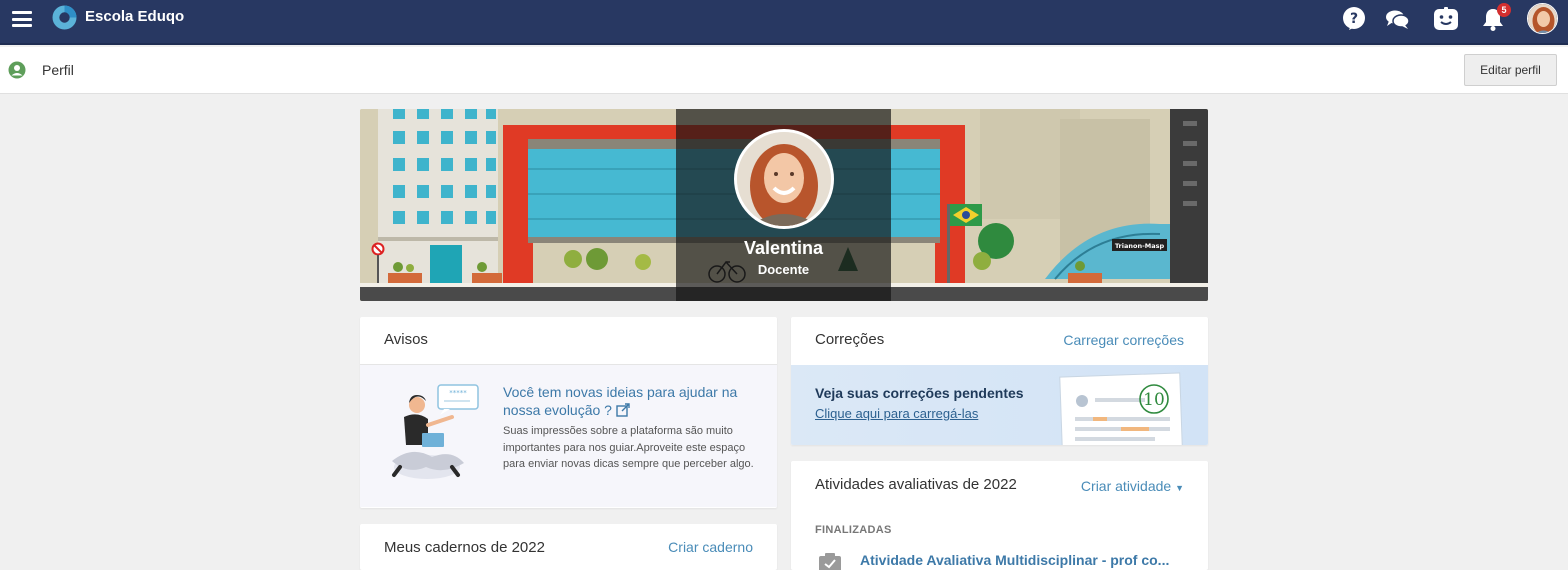 The width and height of the screenshot is (1568, 570). I want to click on menu-icon, so click(22, 19).